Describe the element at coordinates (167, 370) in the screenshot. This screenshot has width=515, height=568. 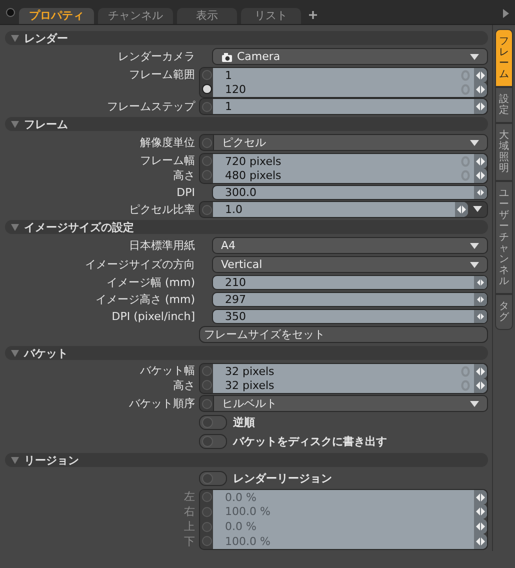
I see `field-label: バケット幅` at that location.